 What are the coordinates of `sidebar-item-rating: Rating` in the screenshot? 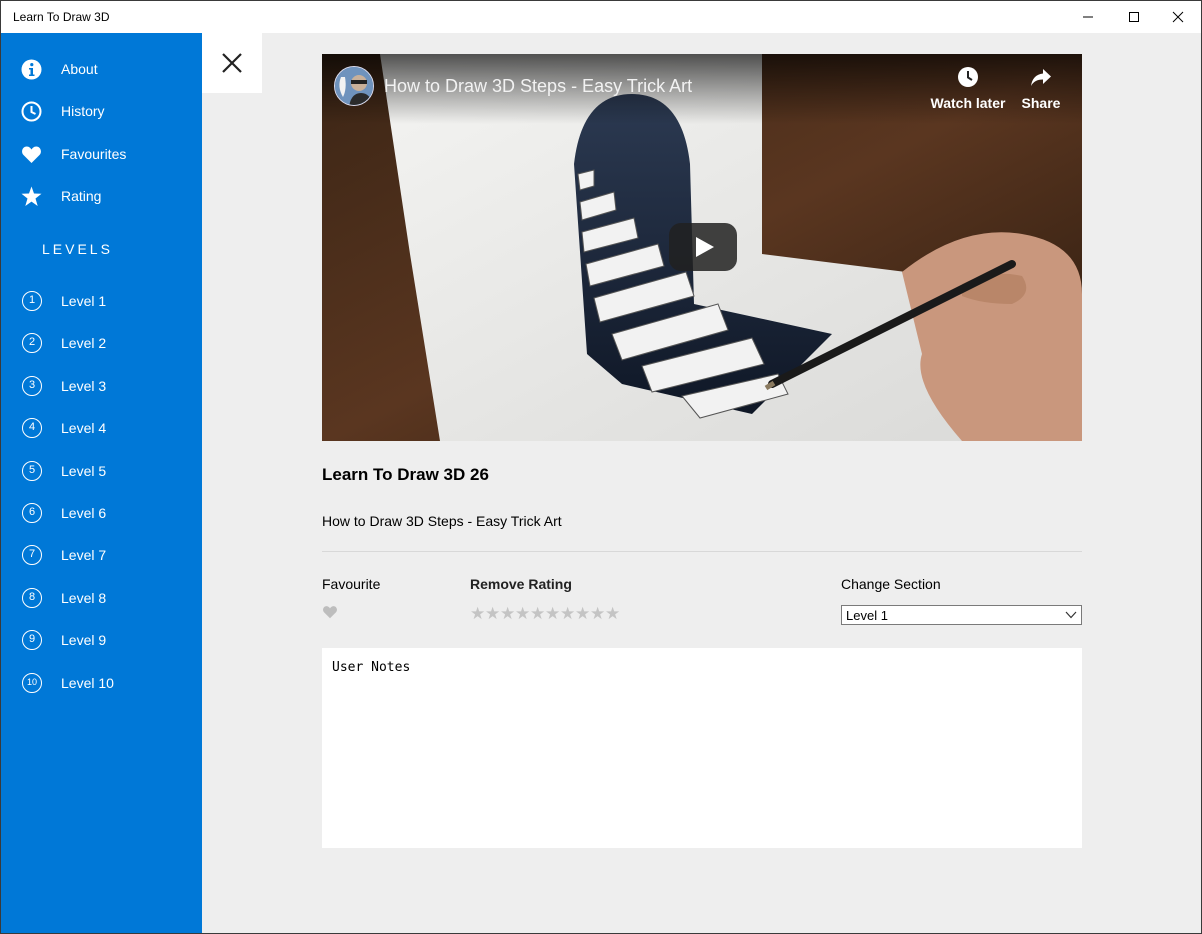 It's located at (101, 196).